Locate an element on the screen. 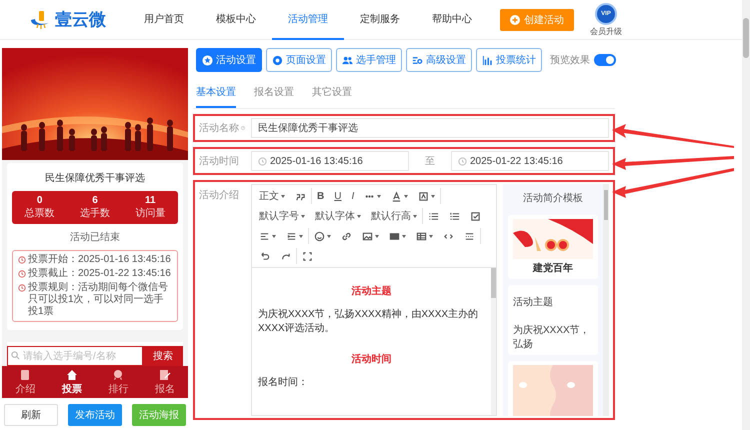  bulleted-list-icon is located at coordinates (433, 216).